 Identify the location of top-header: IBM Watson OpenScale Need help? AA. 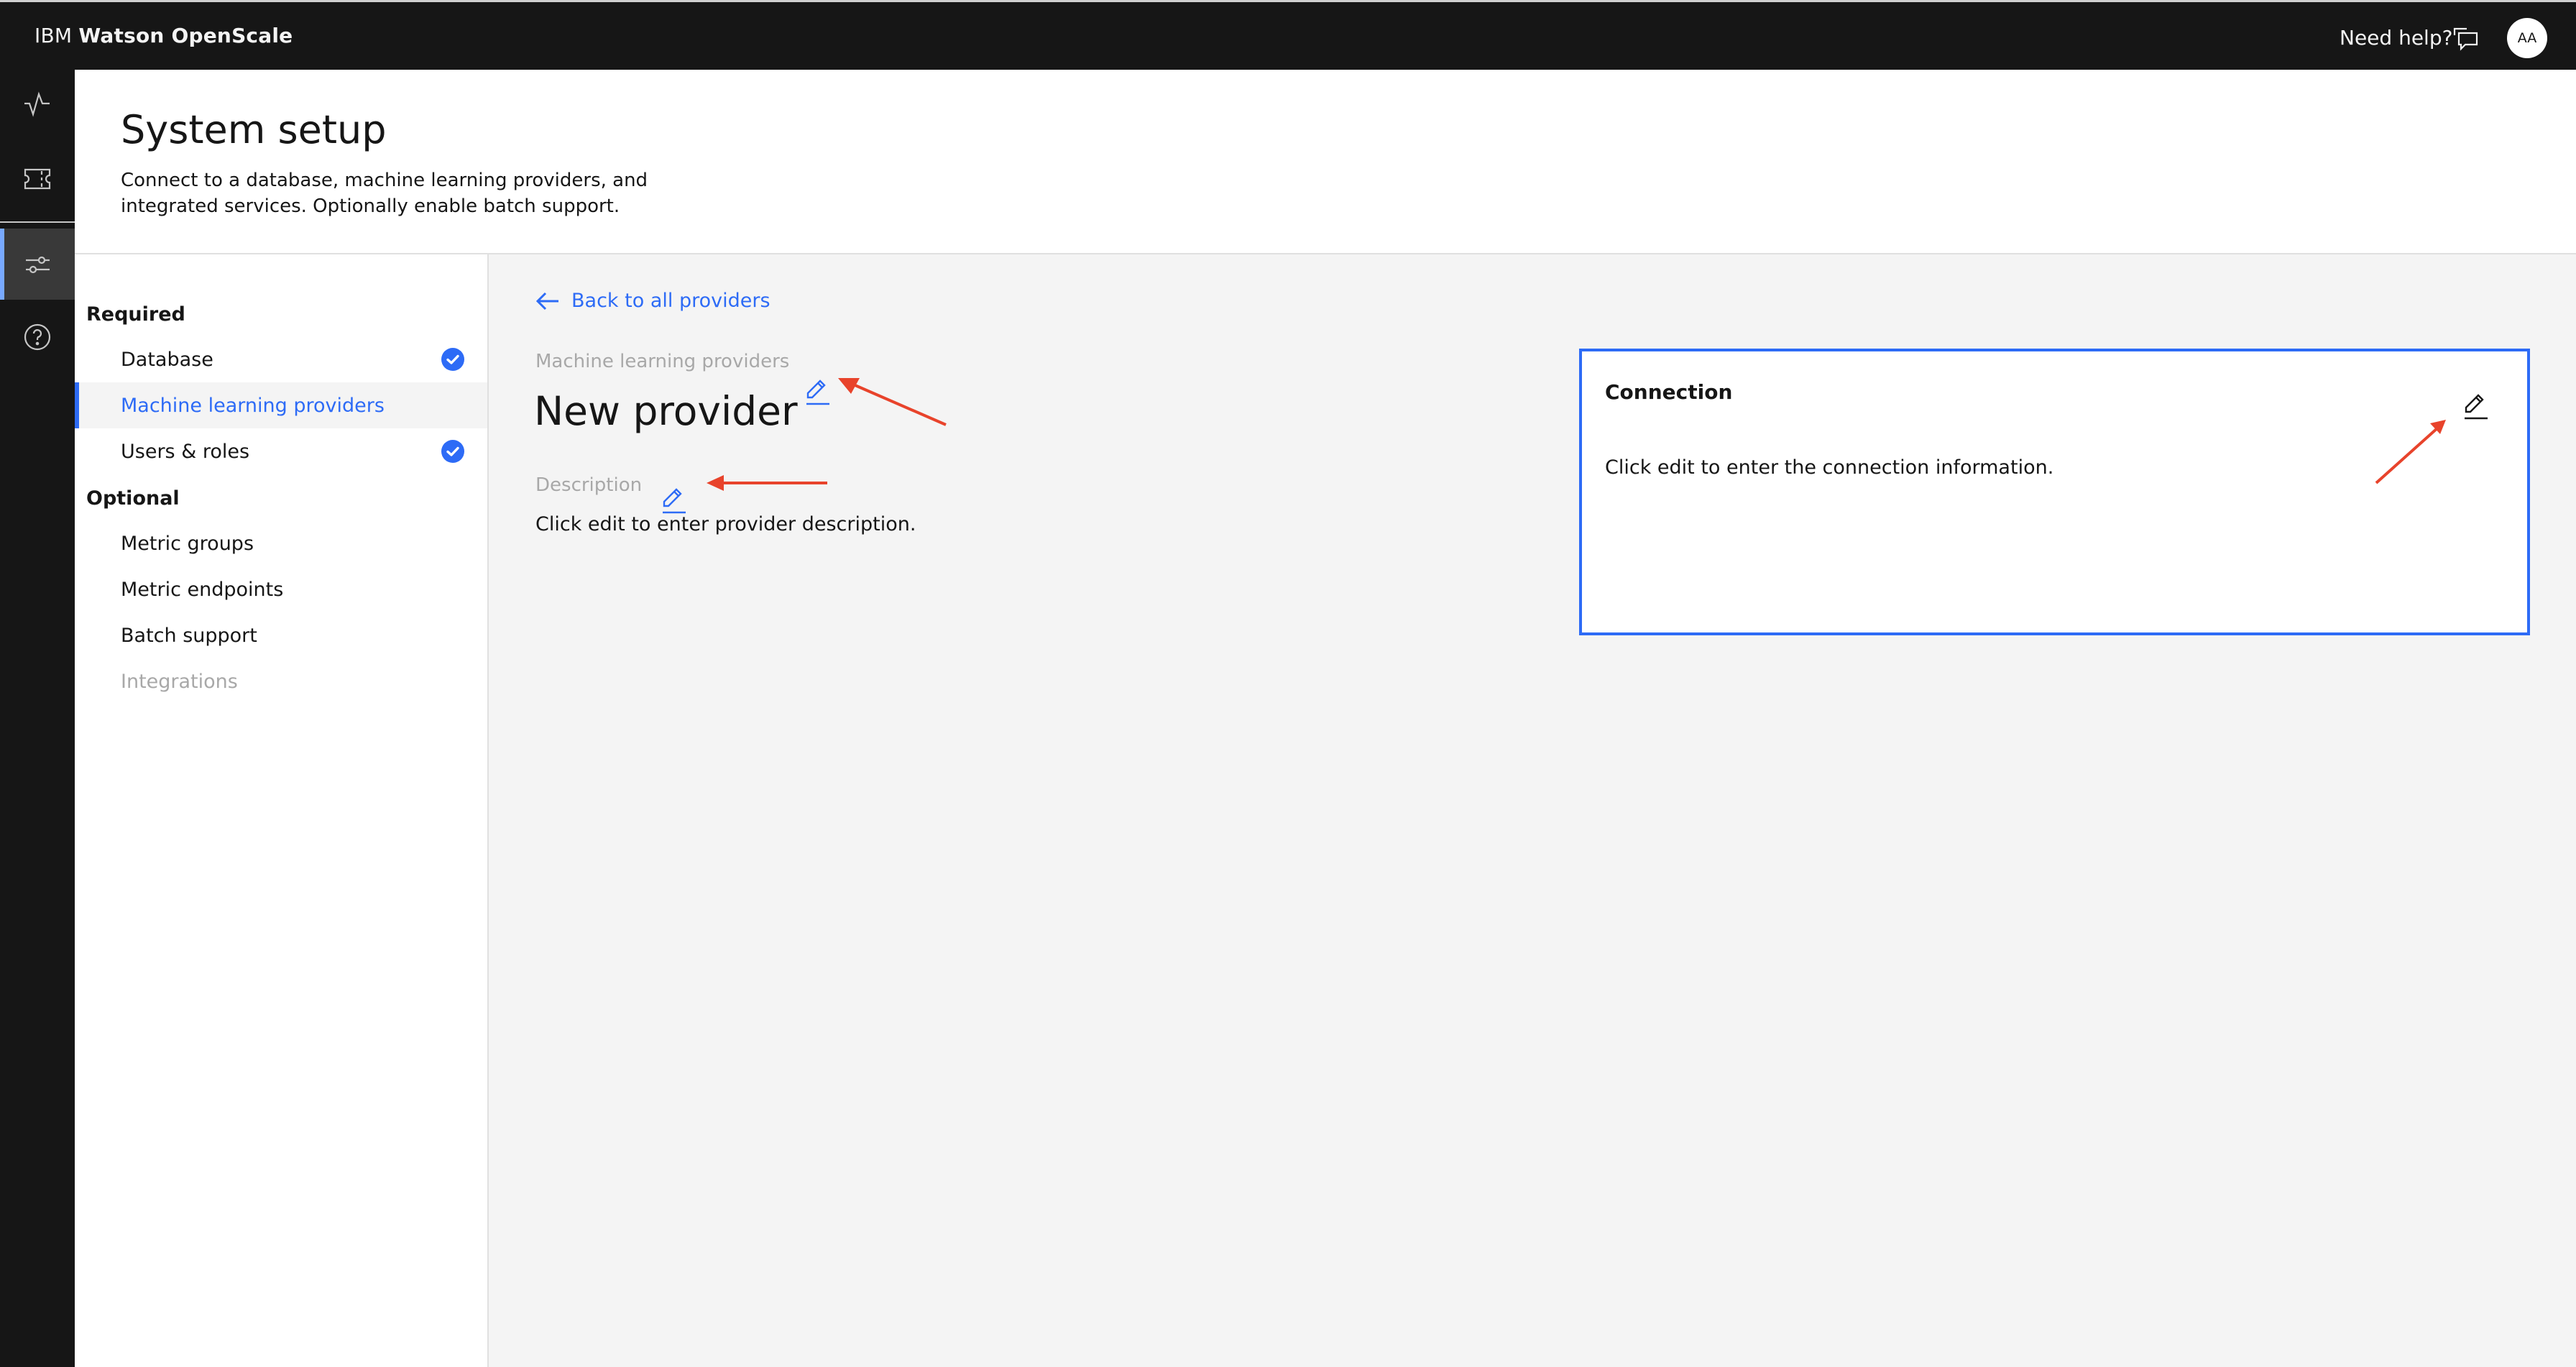
(1288, 35).